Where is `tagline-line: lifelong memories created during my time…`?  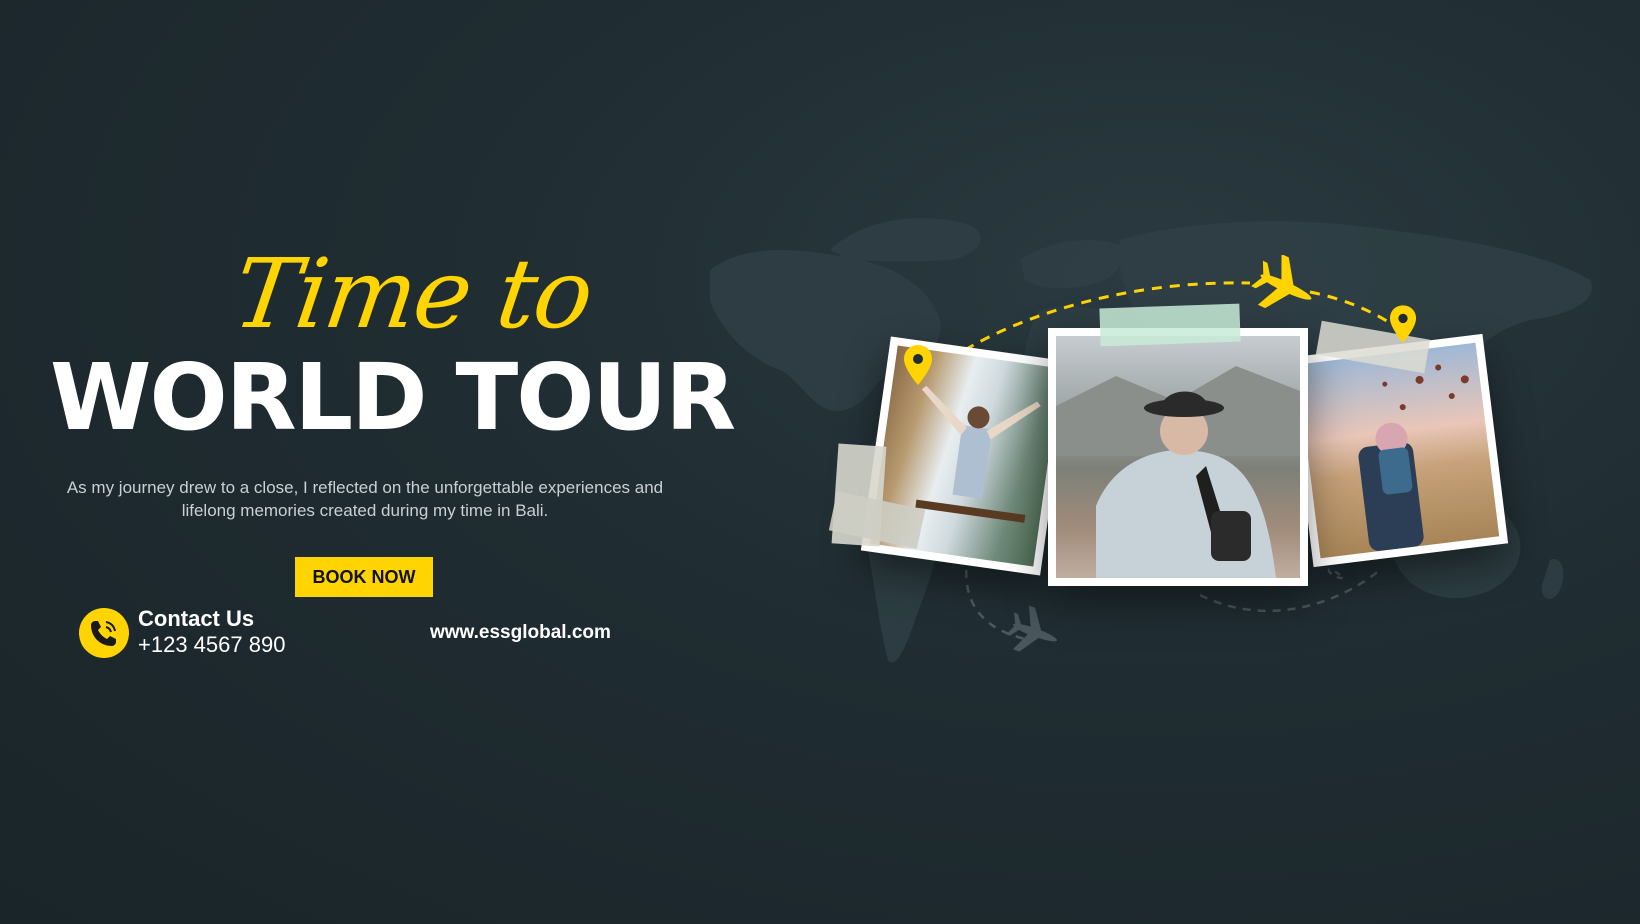 tagline-line: lifelong memories created during my time… is located at coordinates (365, 510).